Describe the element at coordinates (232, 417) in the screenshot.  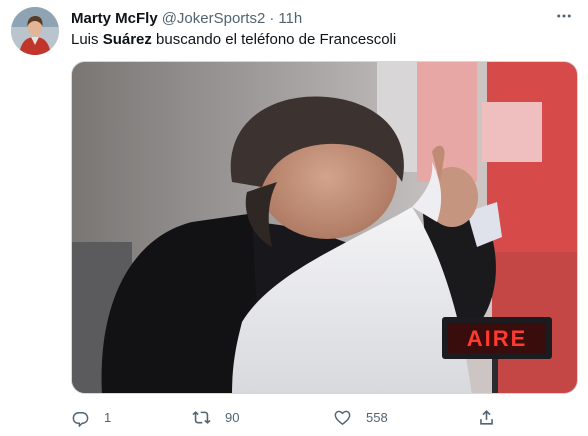
I see `retweet-count: 90` at that location.